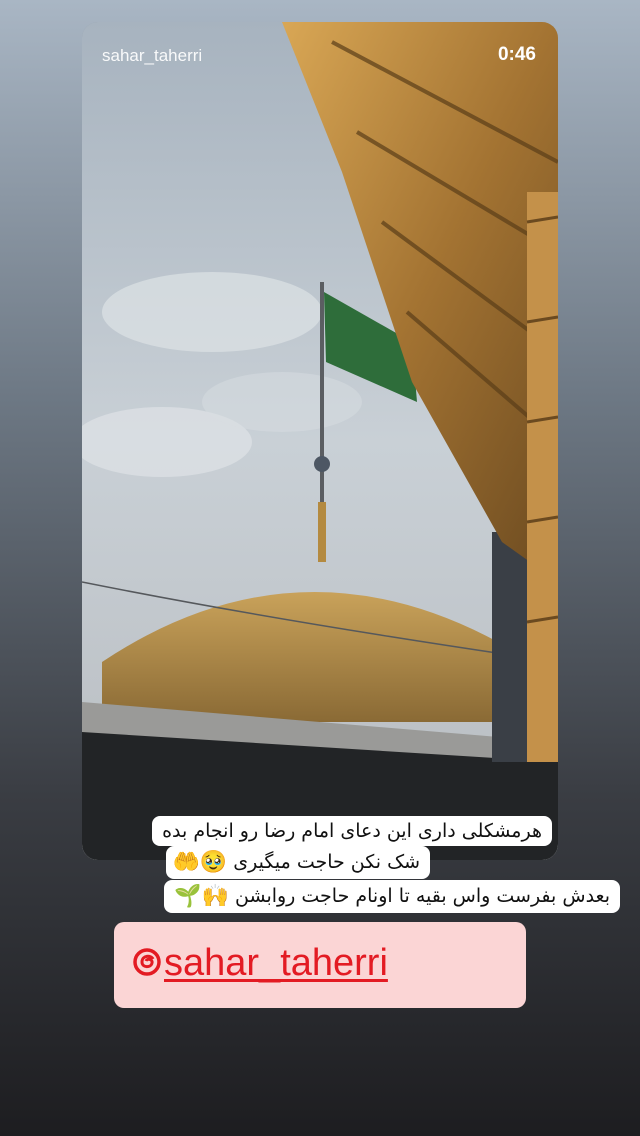 This screenshot has height=1136, width=640. I want to click on story-elapsed-time: 0:46, so click(516, 54).